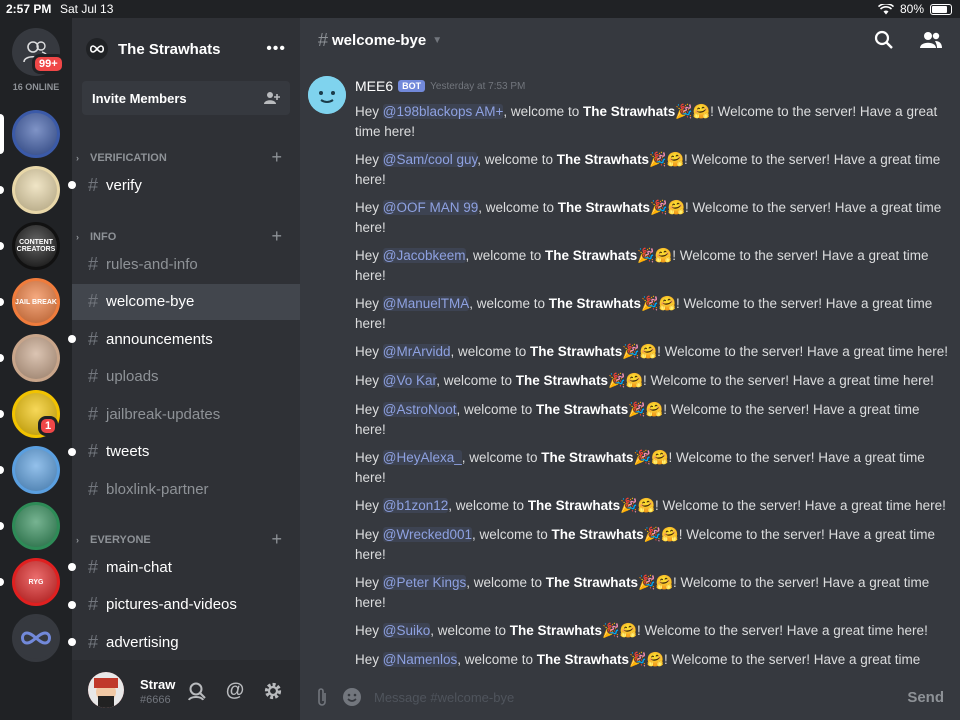 This screenshot has height=720, width=960. I want to click on guild-name: The Strawhats, so click(169, 49).